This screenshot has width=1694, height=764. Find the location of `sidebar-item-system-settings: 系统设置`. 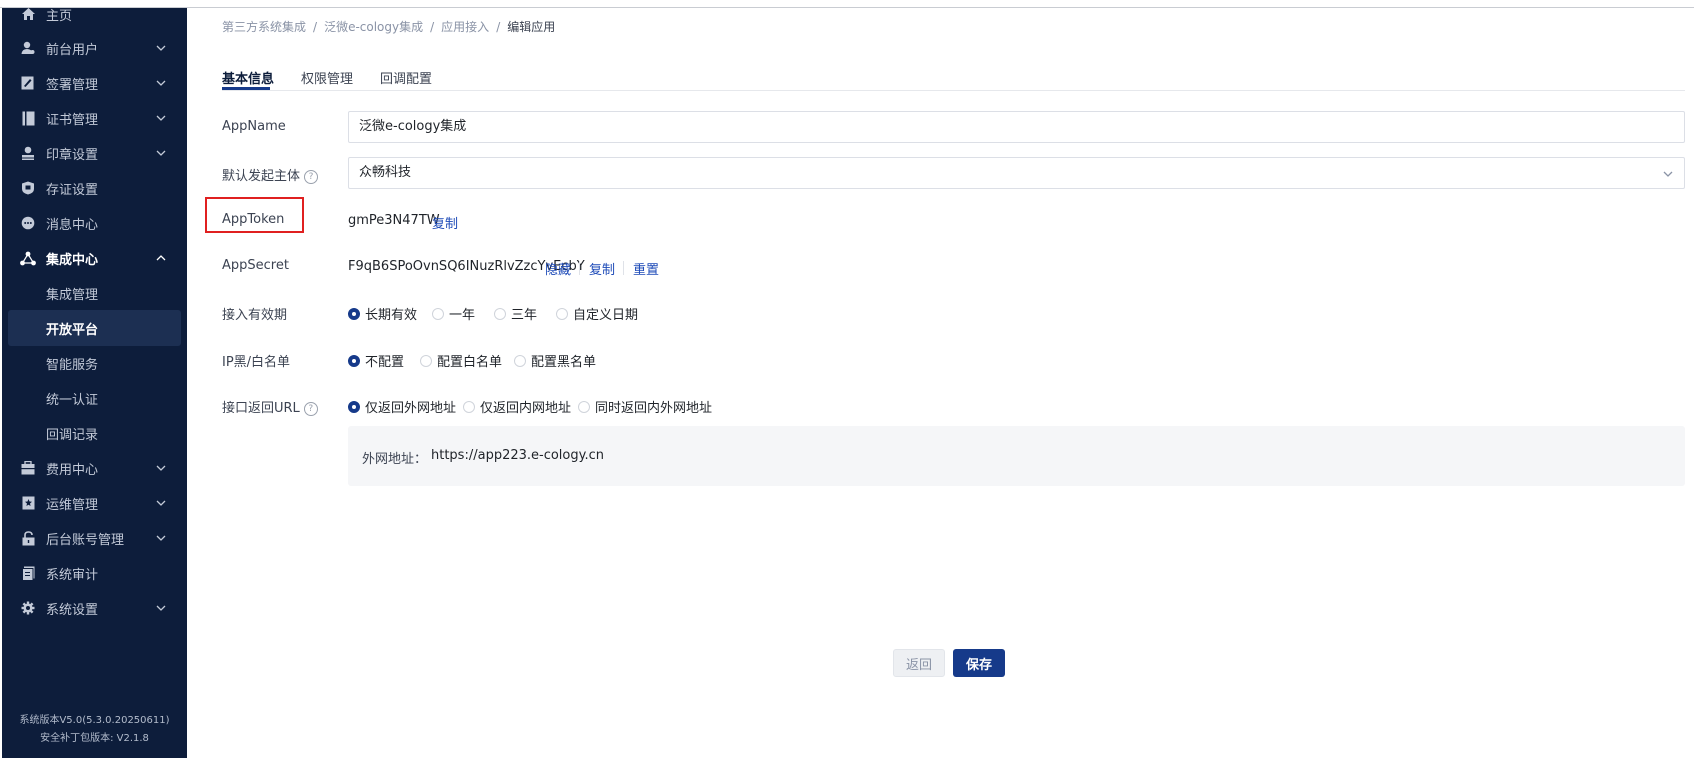

sidebar-item-system-settings: 系统设置 is located at coordinates (94, 608).